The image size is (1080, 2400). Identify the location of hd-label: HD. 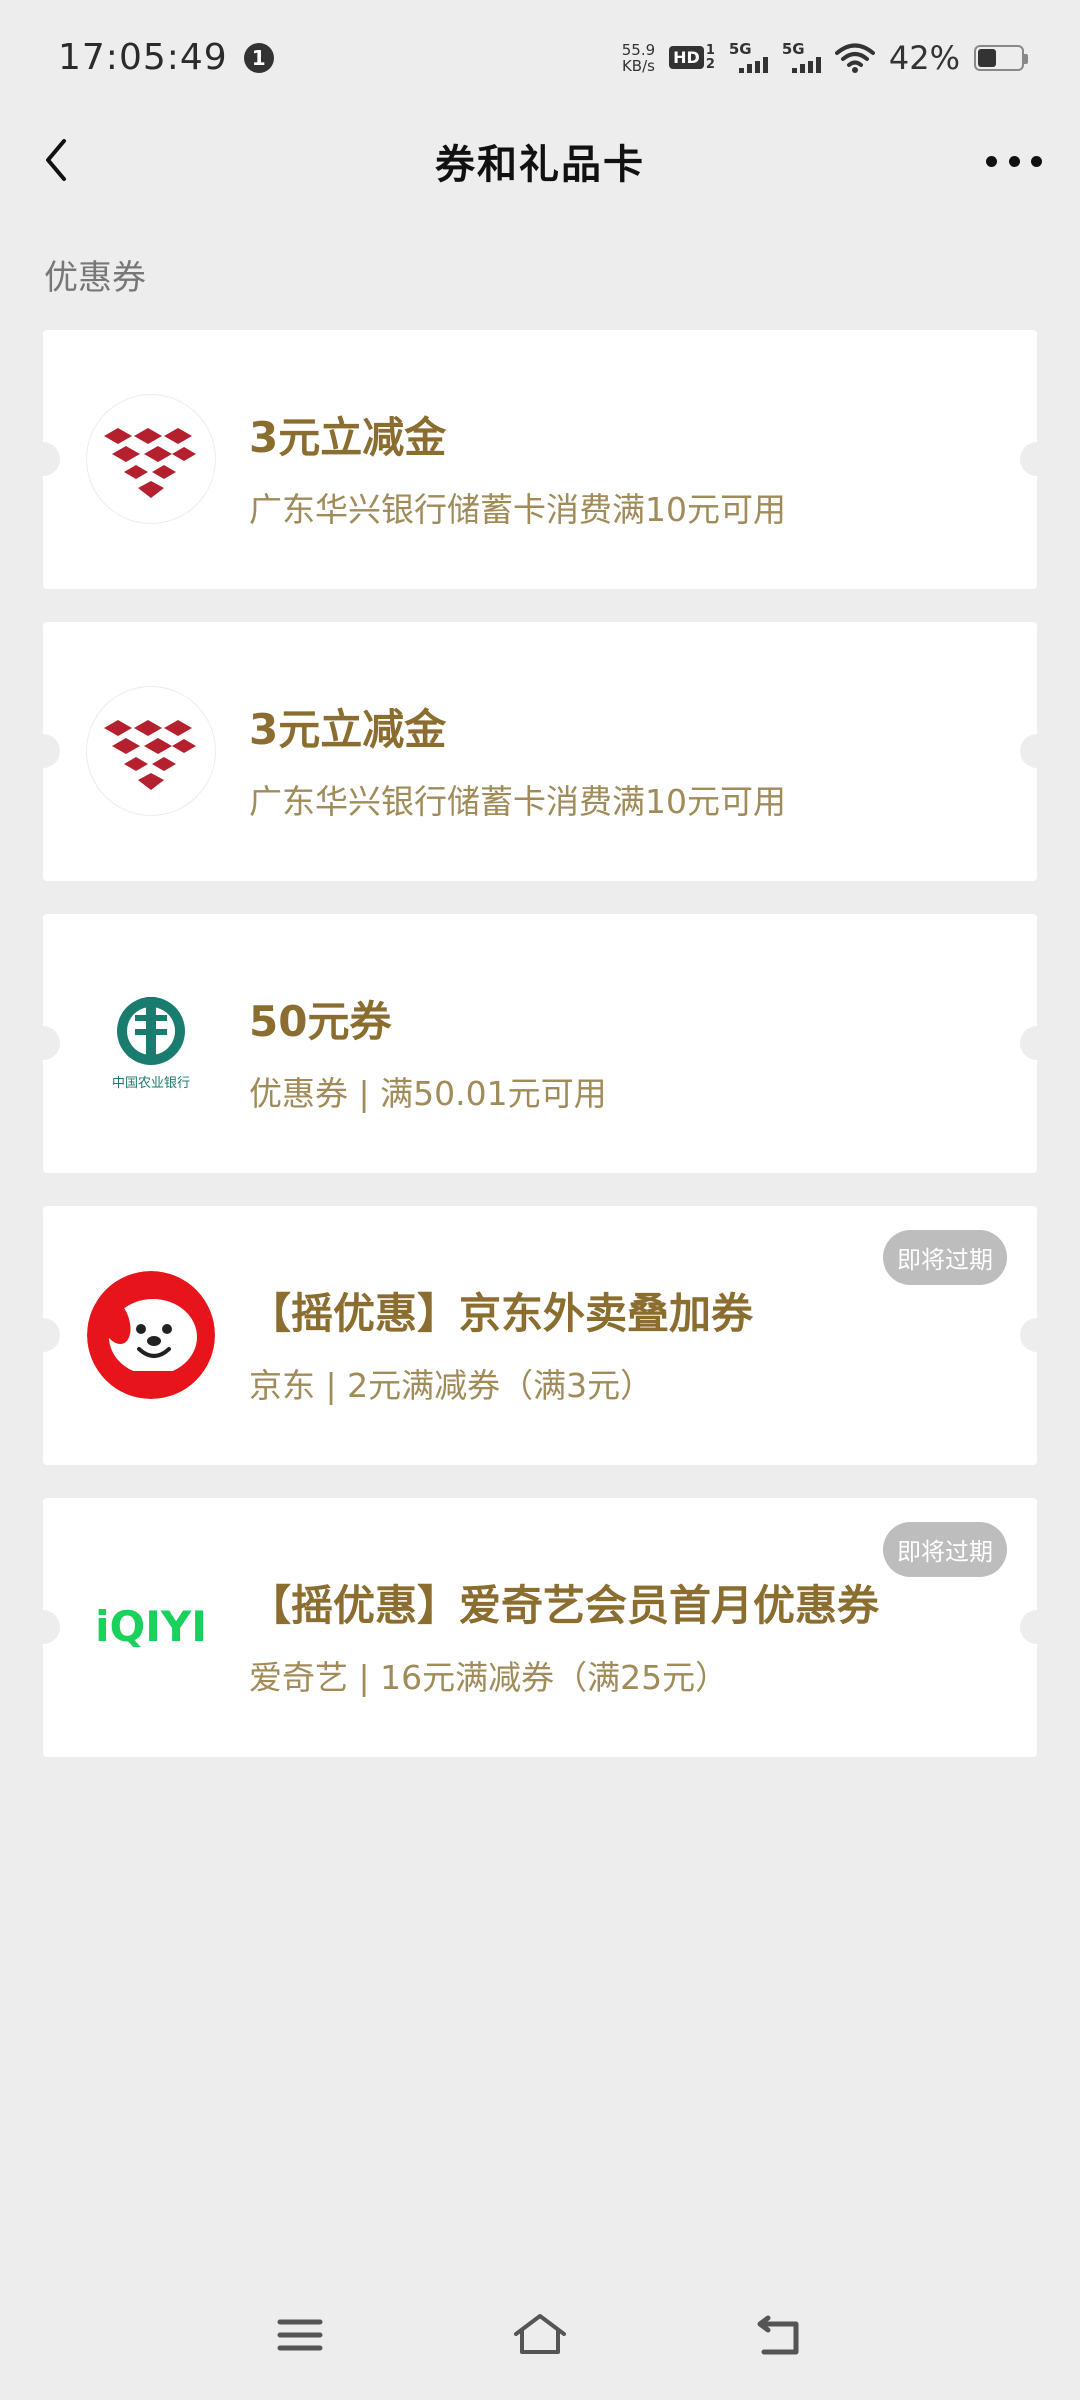
(686, 57).